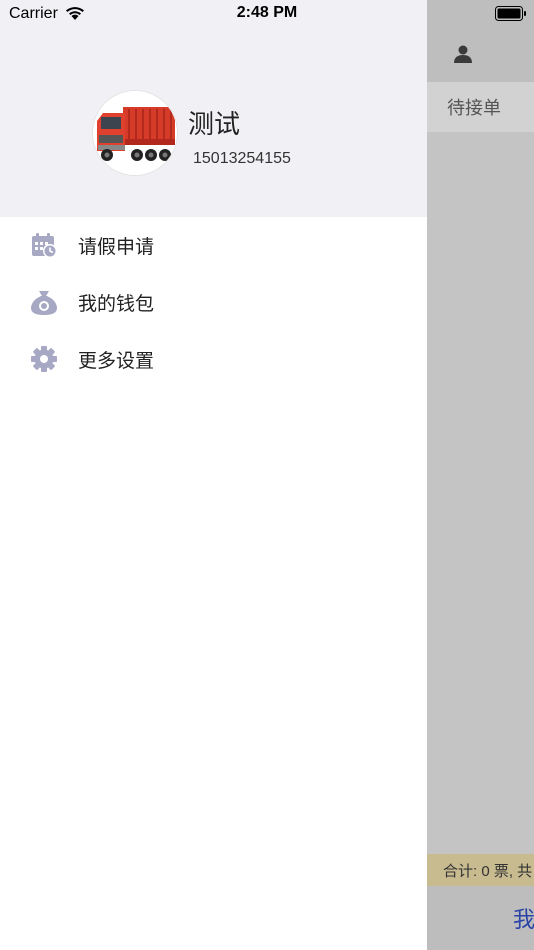 The image size is (534, 950). What do you see at coordinates (116, 304) in the screenshot?
I see `menu-label-my-wallet: 我的钱包` at bounding box center [116, 304].